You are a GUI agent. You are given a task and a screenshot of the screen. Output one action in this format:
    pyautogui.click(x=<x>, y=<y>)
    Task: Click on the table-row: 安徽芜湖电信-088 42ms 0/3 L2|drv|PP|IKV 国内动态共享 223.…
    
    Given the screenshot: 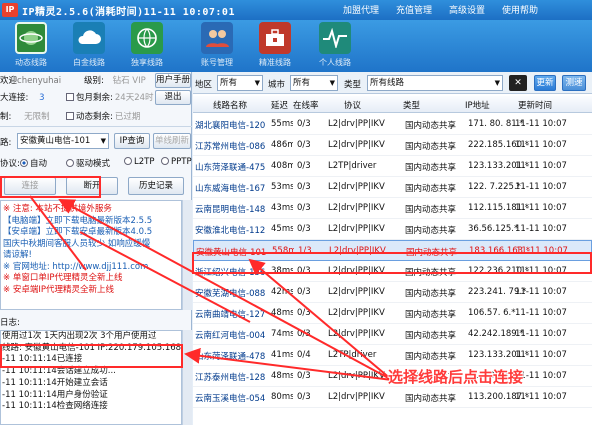 What is the action you would take?
    pyautogui.click(x=392, y=292)
    